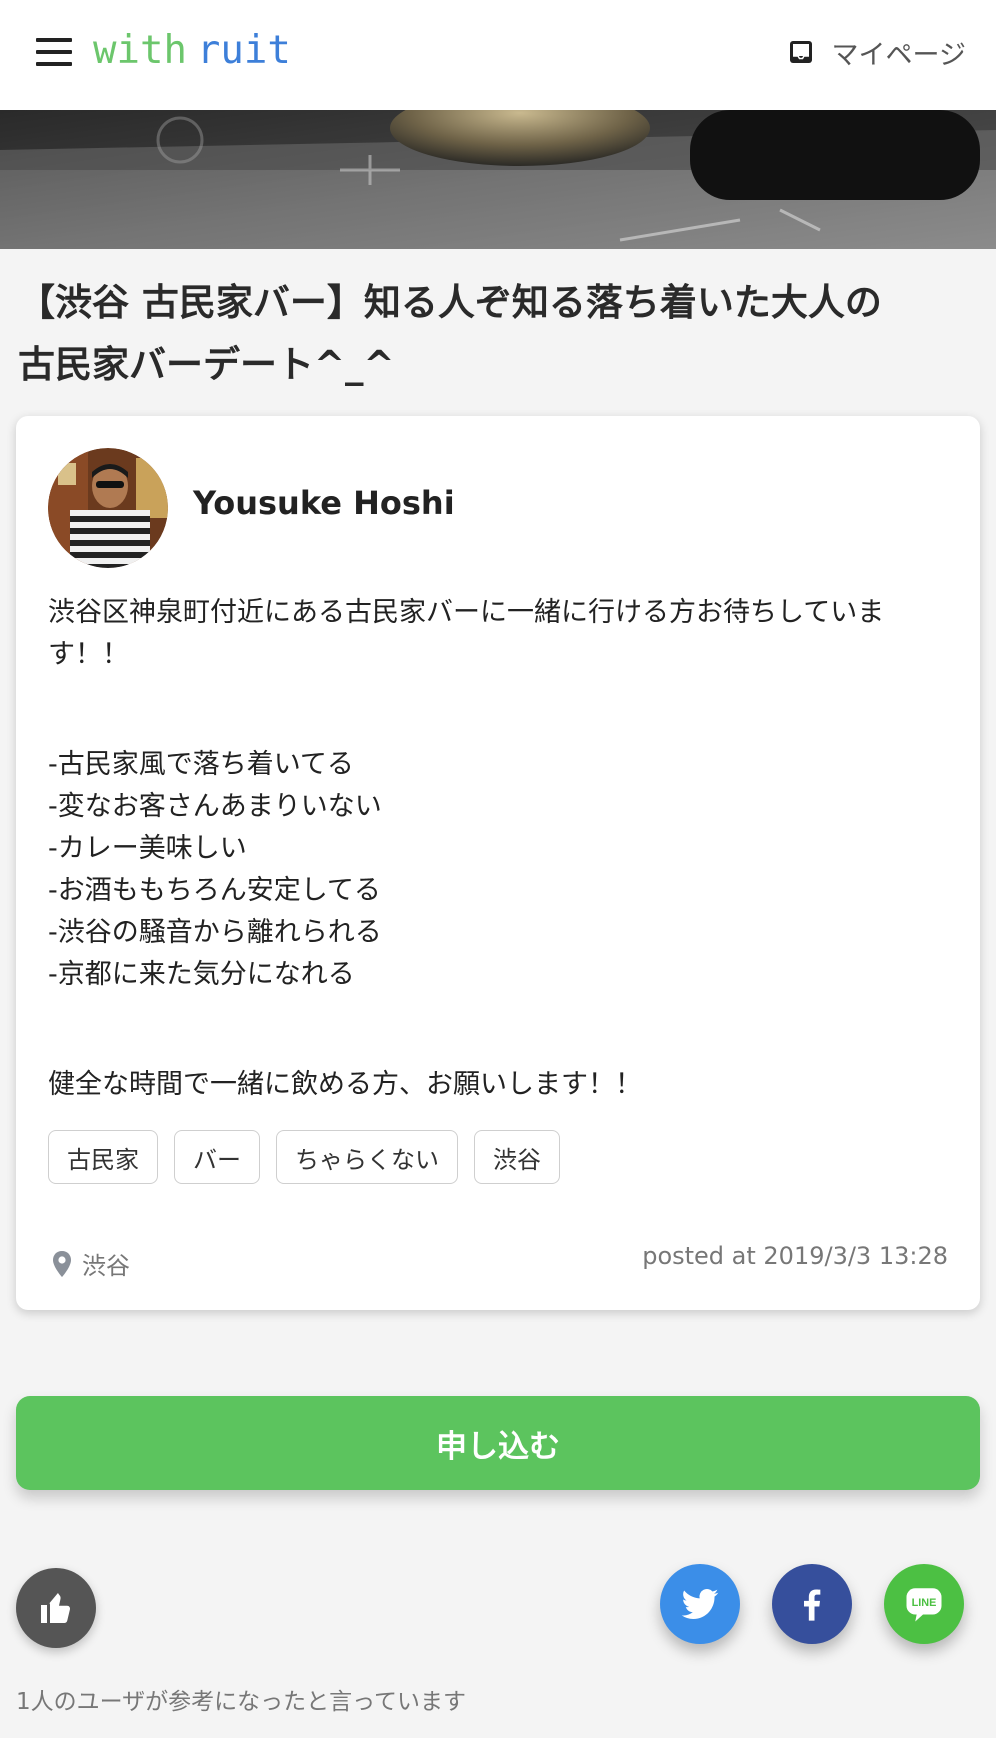  Describe the element at coordinates (498, 55) in the screenshot. I see `app-header: with ruit マイページ` at that location.